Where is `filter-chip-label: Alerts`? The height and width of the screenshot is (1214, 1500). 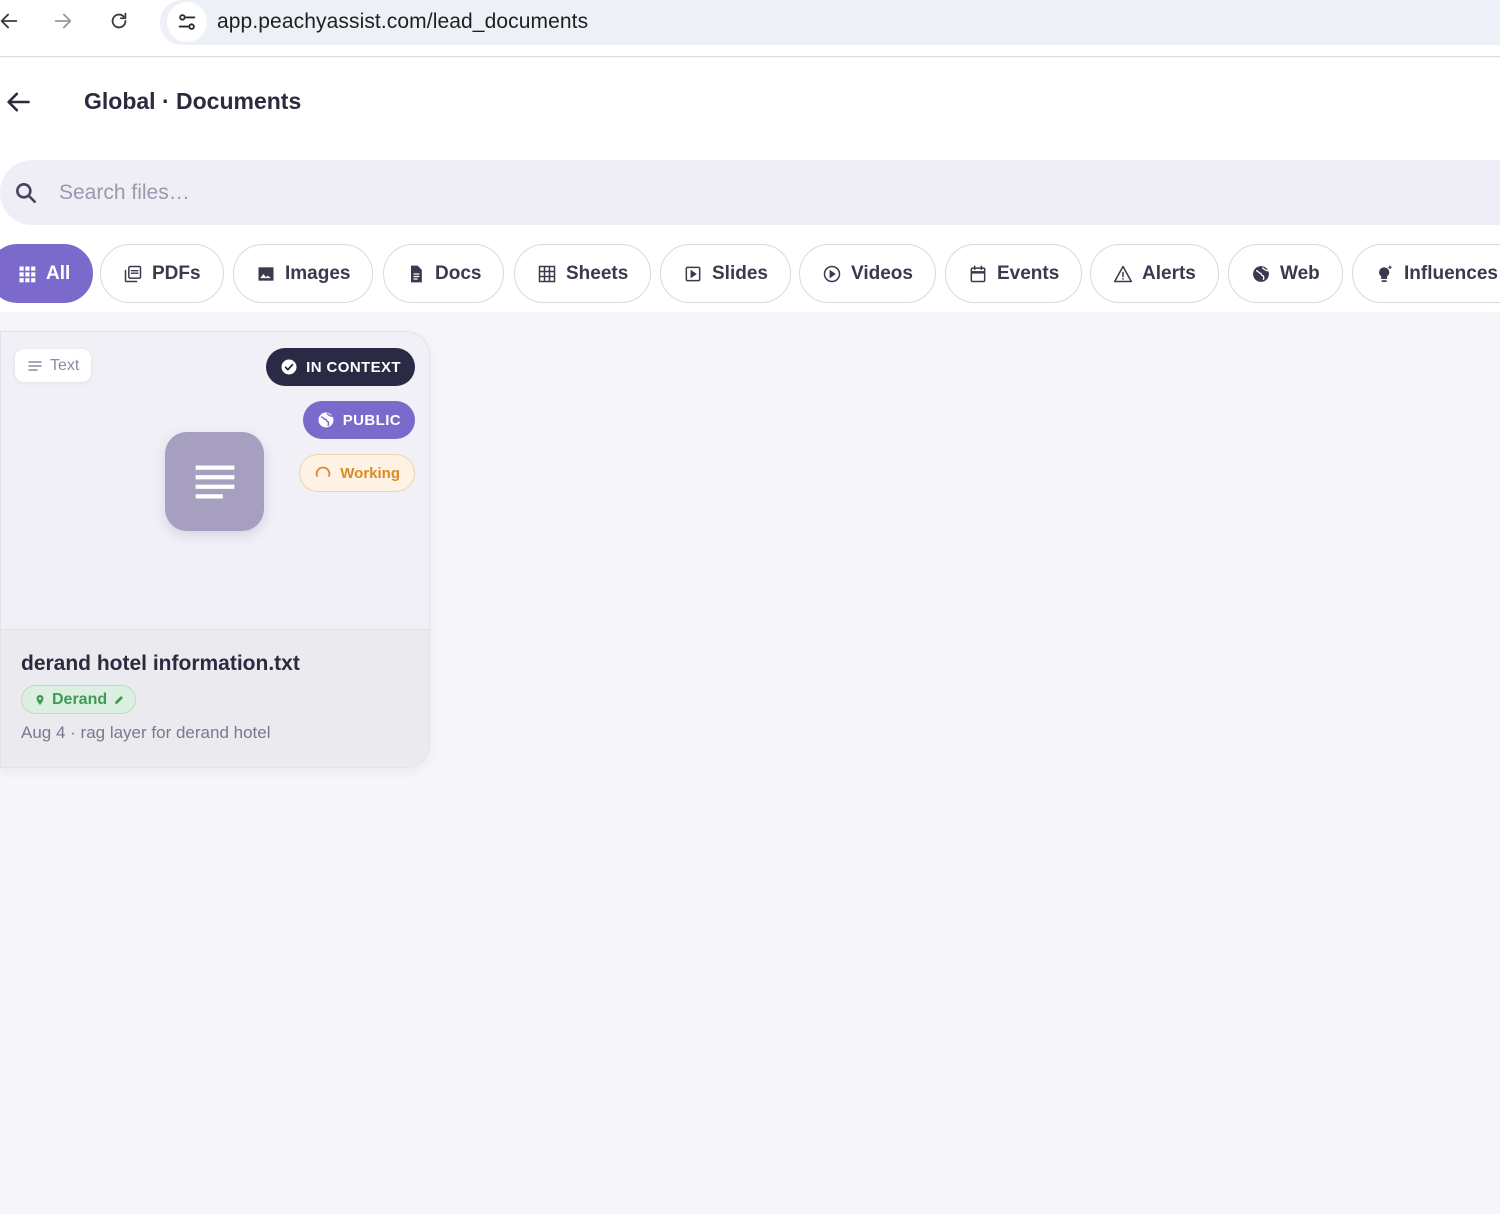 filter-chip-label: Alerts is located at coordinates (1169, 273).